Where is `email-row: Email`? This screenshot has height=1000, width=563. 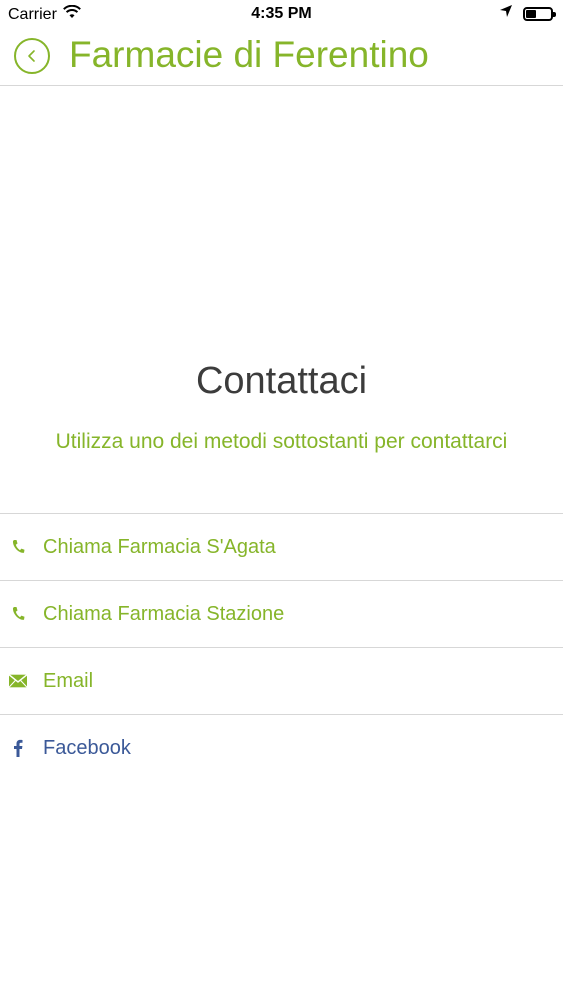 email-row: Email is located at coordinates (281, 680).